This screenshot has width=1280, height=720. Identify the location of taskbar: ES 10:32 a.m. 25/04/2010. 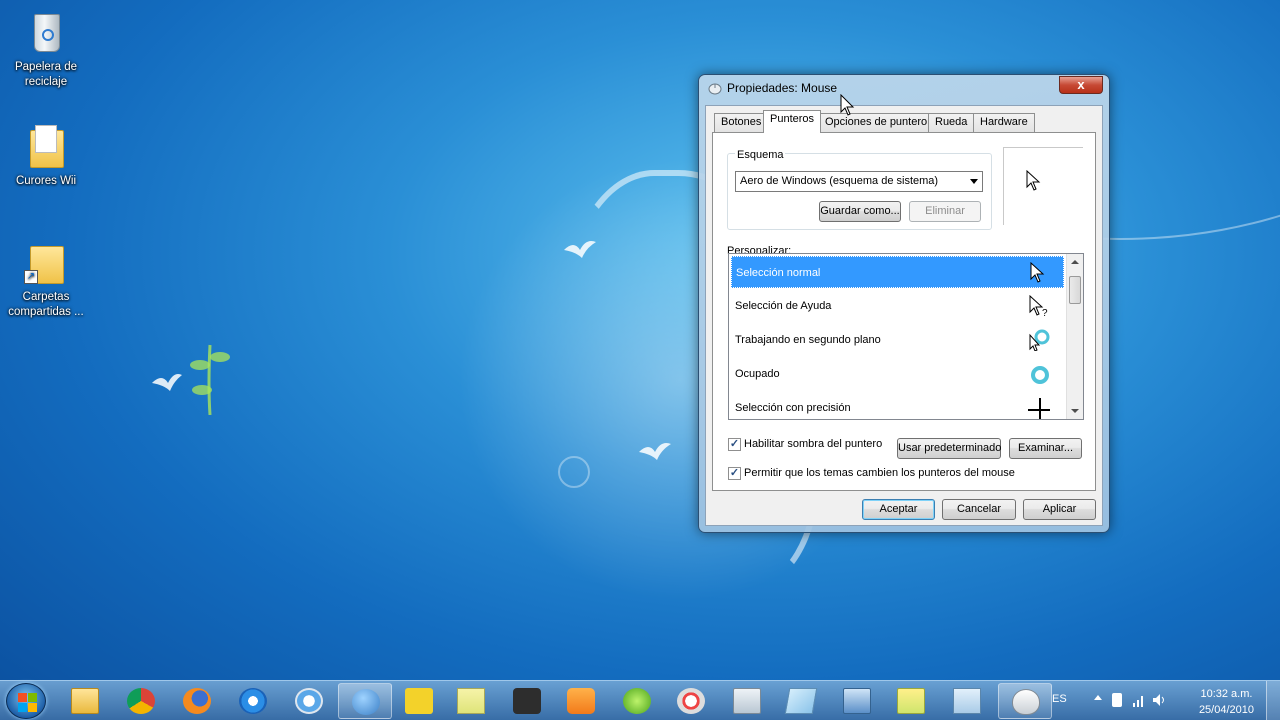
(640, 700).